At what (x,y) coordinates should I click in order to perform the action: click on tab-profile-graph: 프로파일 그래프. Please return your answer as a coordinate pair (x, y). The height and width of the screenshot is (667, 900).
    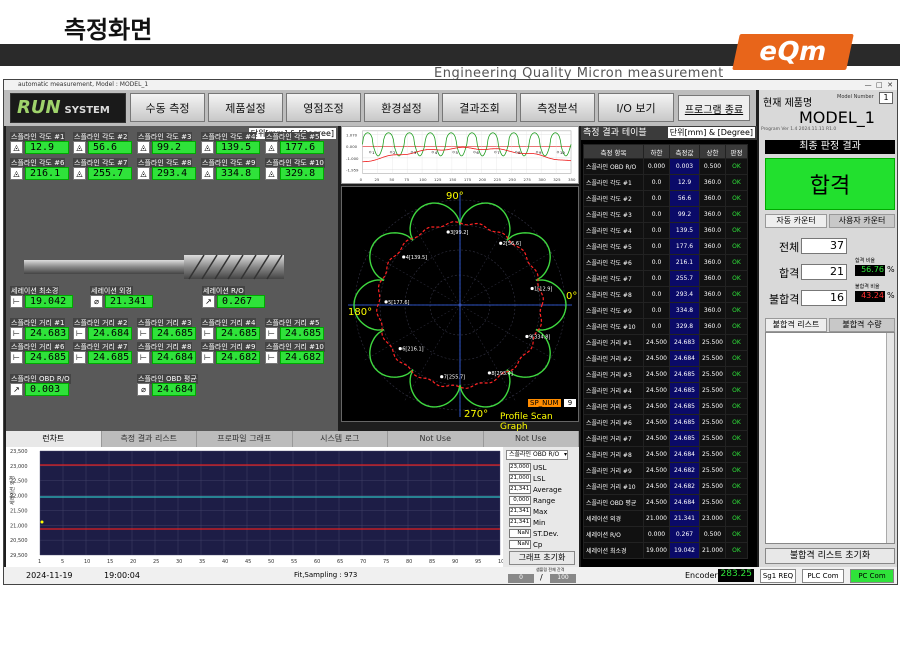
    Looking at the image, I should click on (245, 439).